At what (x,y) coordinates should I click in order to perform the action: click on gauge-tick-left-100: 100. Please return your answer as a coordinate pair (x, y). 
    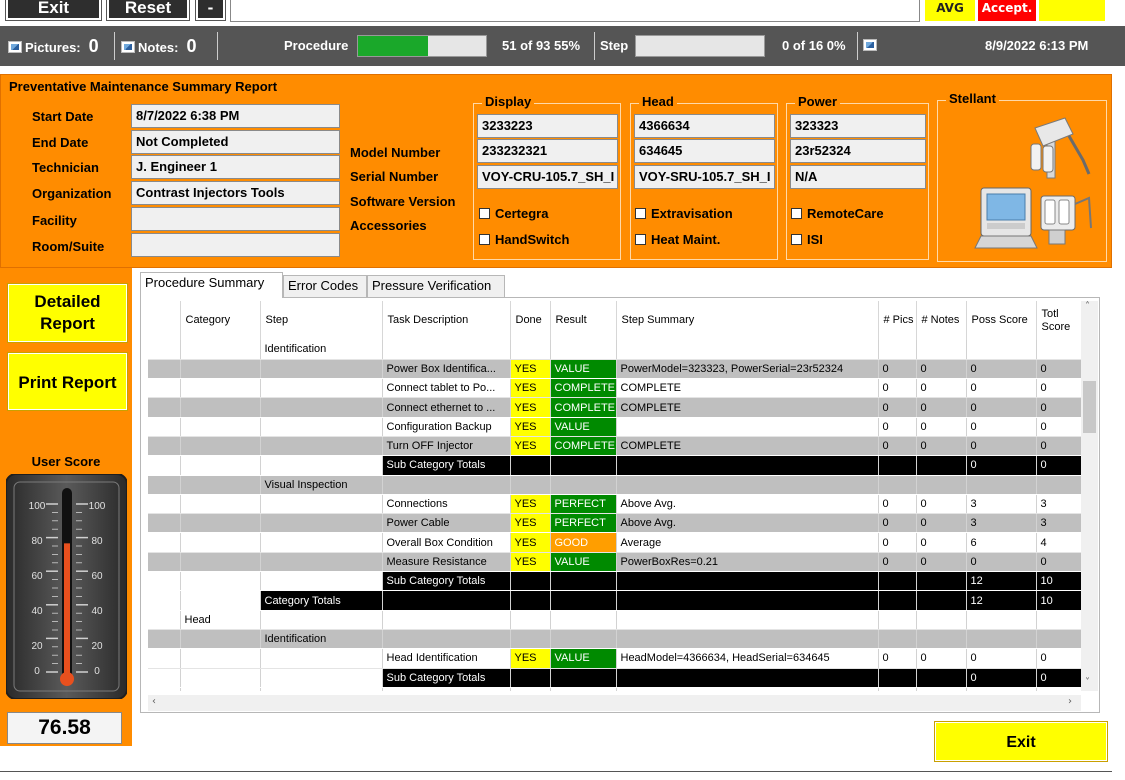
    Looking at the image, I should click on (37, 506).